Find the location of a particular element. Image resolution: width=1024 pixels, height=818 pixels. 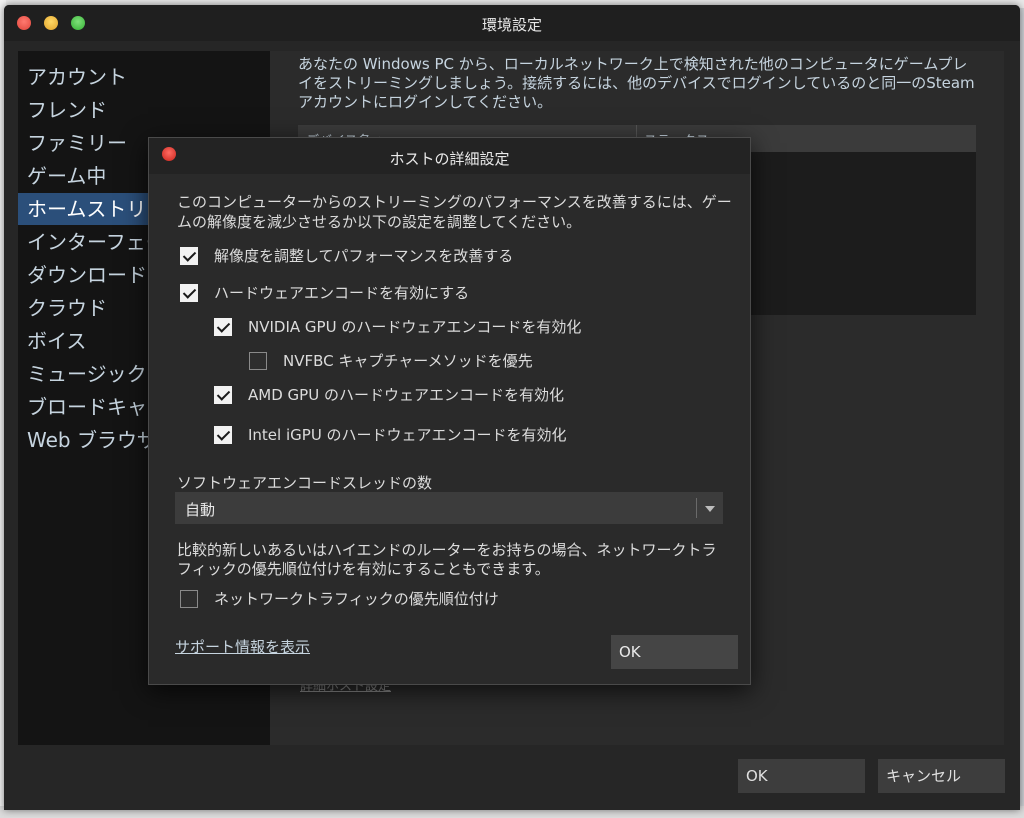

option-label: ハードウェアエンコードを有効にする is located at coordinates (342, 293).